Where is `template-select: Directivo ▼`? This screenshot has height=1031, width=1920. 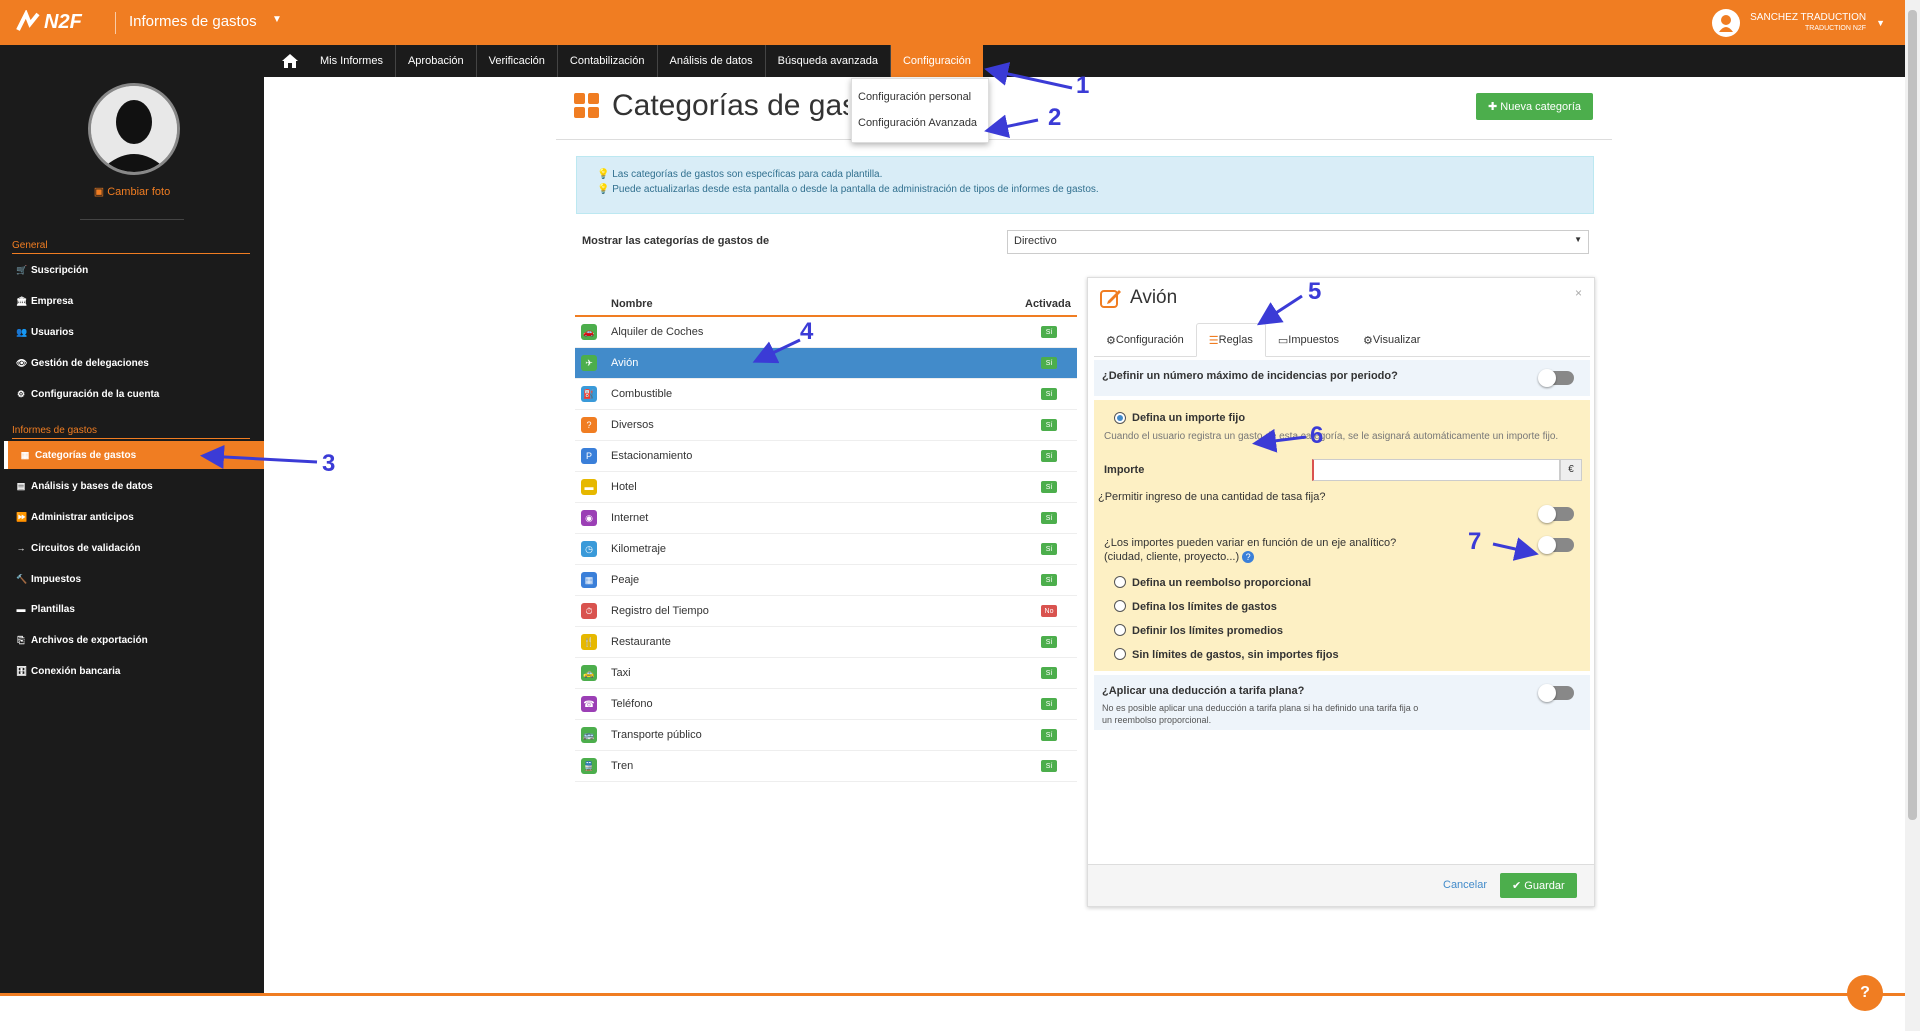
template-select: Directivo ▼ is located at coordinates (1298, 242).